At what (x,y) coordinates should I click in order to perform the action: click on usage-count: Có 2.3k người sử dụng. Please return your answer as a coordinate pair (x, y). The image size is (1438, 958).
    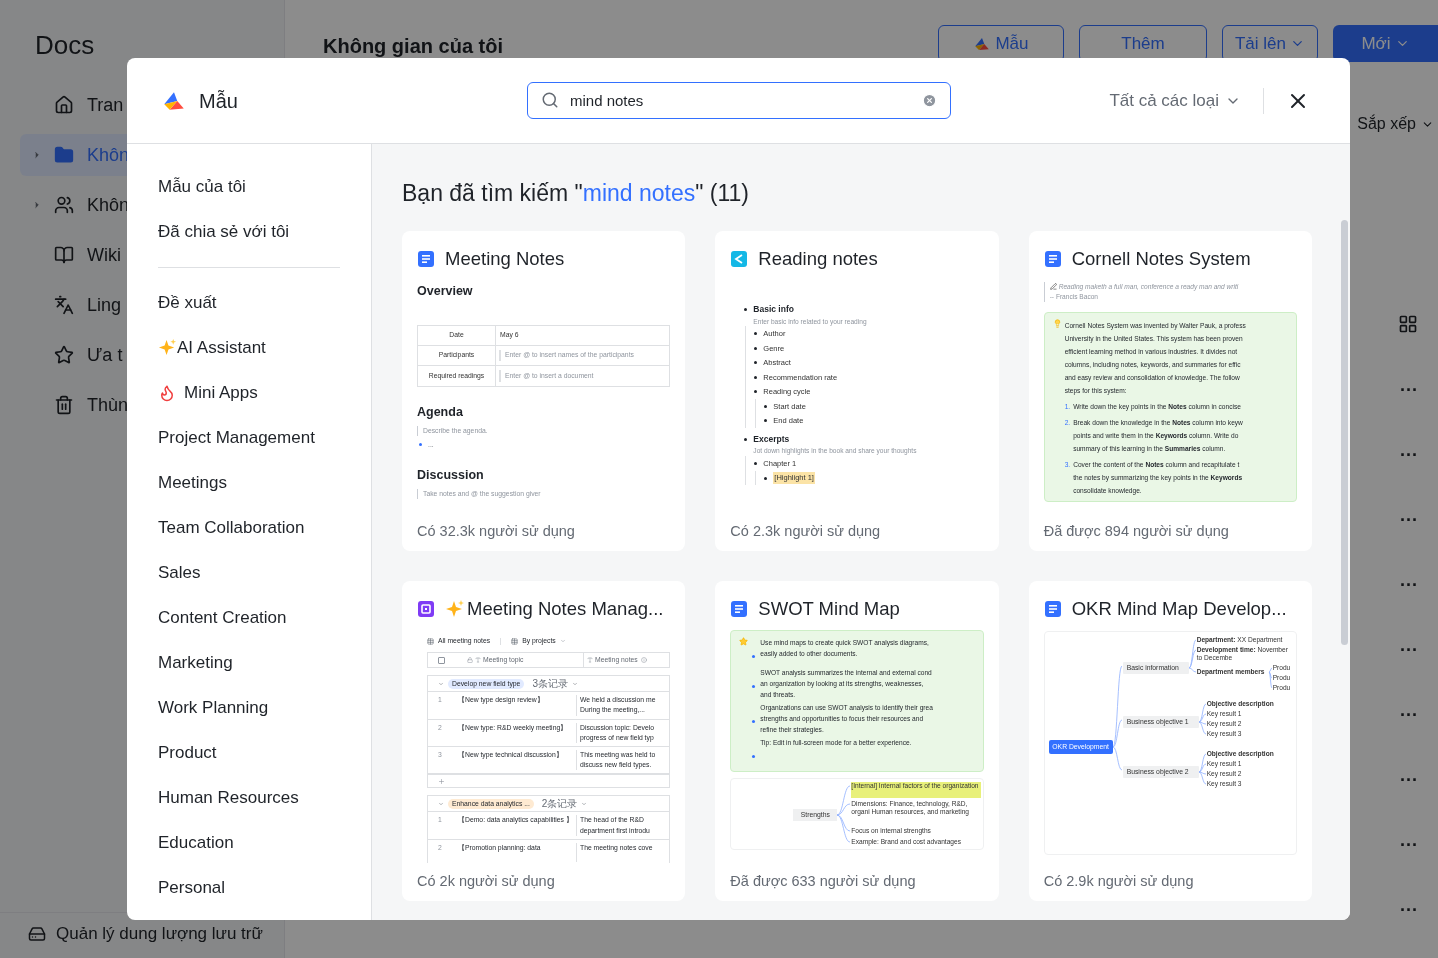
    Looking at the image, I should click on (805, 532).